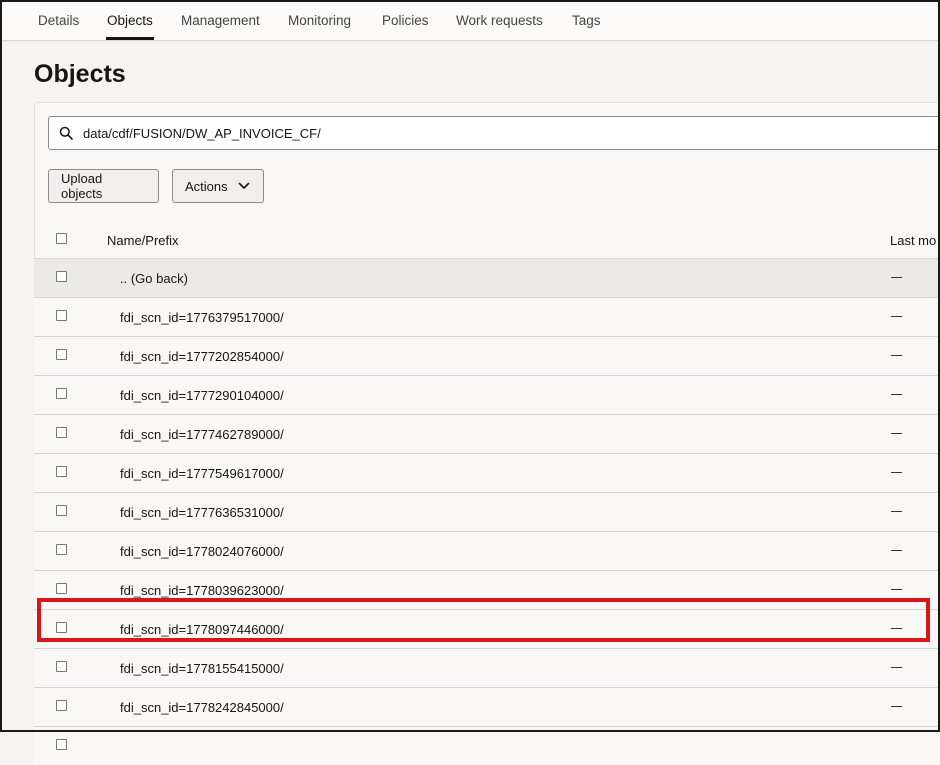  What do you see at coordinates (130, 20) in the screenshot?
I see `tab-objects: Objects` at bounding box center [130, 20].